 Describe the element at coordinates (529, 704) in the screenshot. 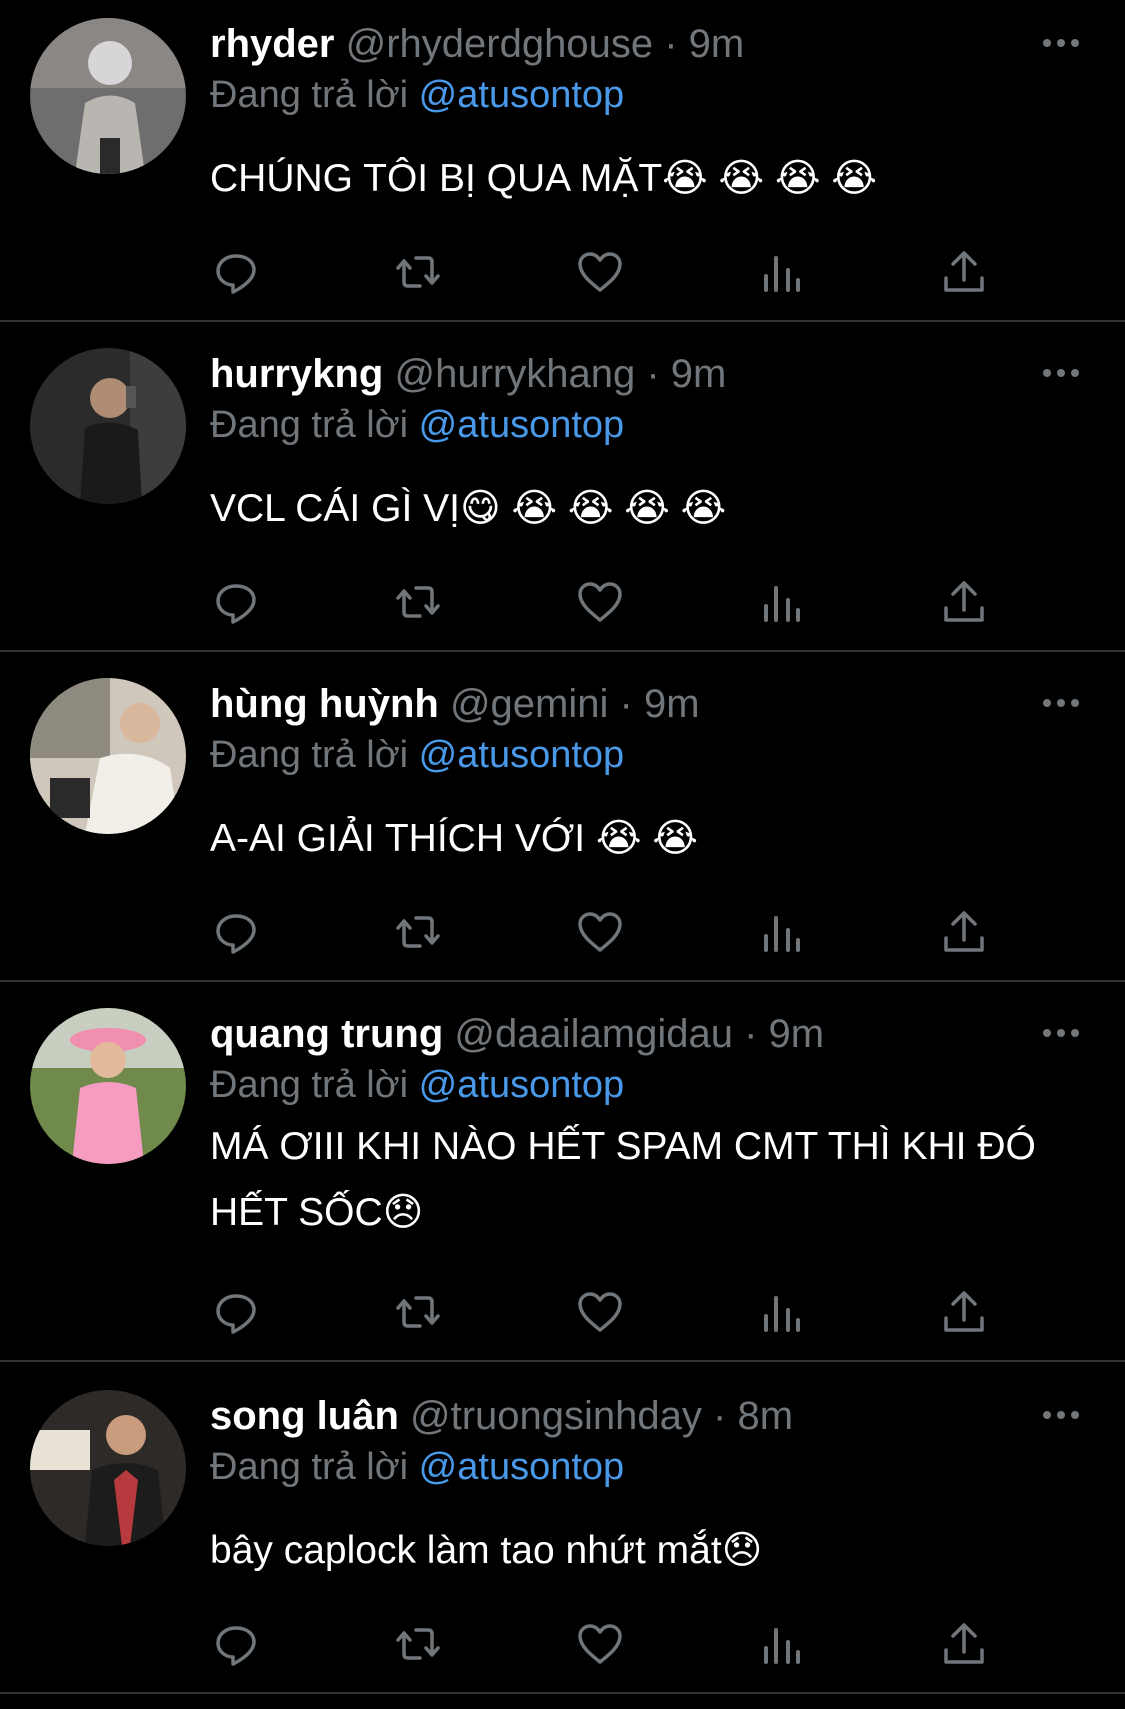

I see `username: @gemini` at that location.